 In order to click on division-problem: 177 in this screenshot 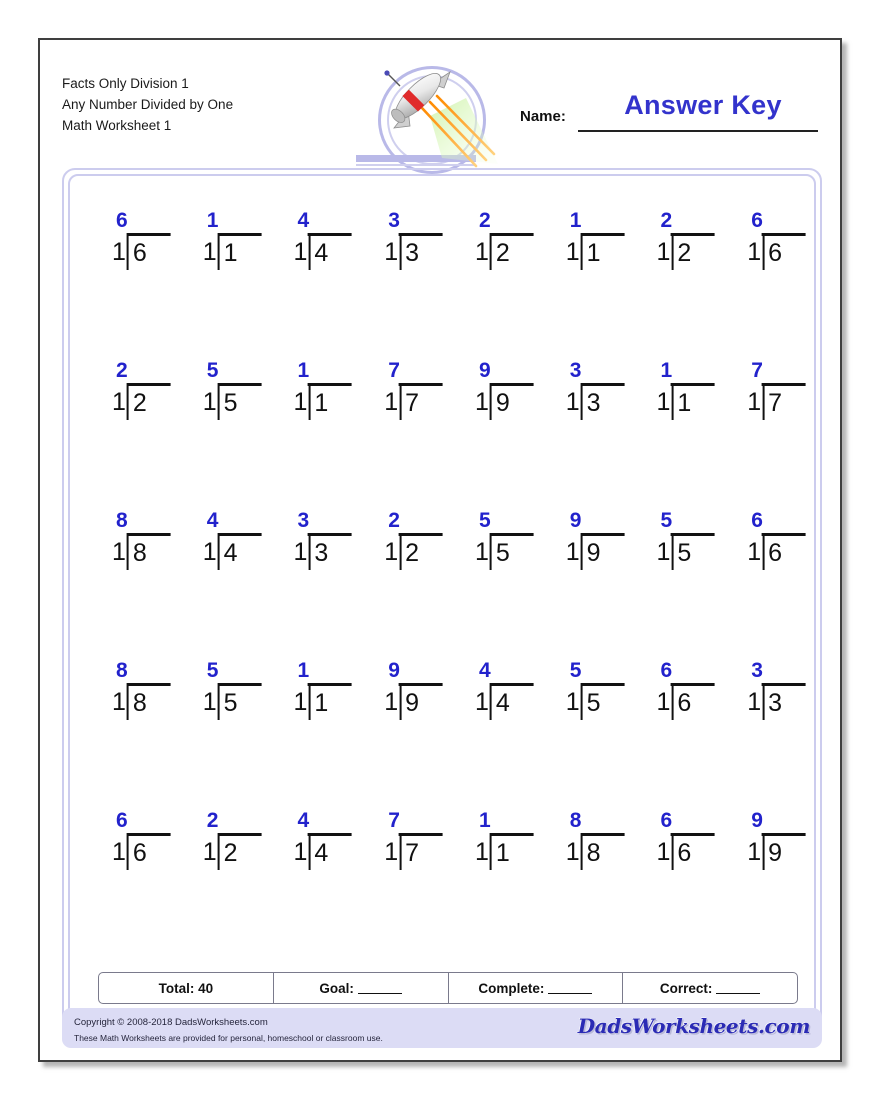, I will do `click(776, 390)`.